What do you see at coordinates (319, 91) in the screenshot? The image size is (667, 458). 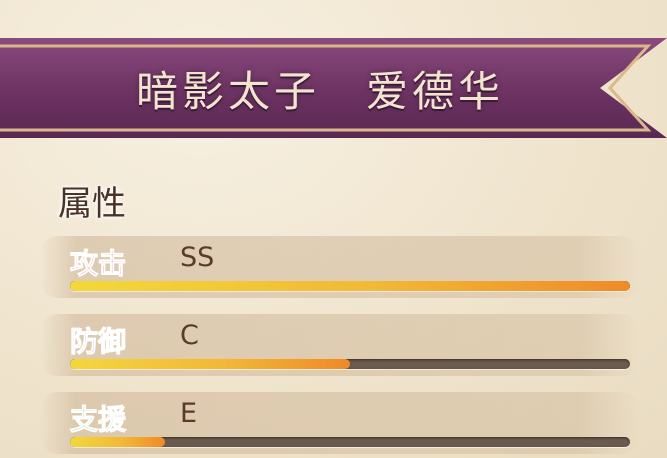 I see `character-name: 暗影太子 爱德华` at bounding box center [319, 91].